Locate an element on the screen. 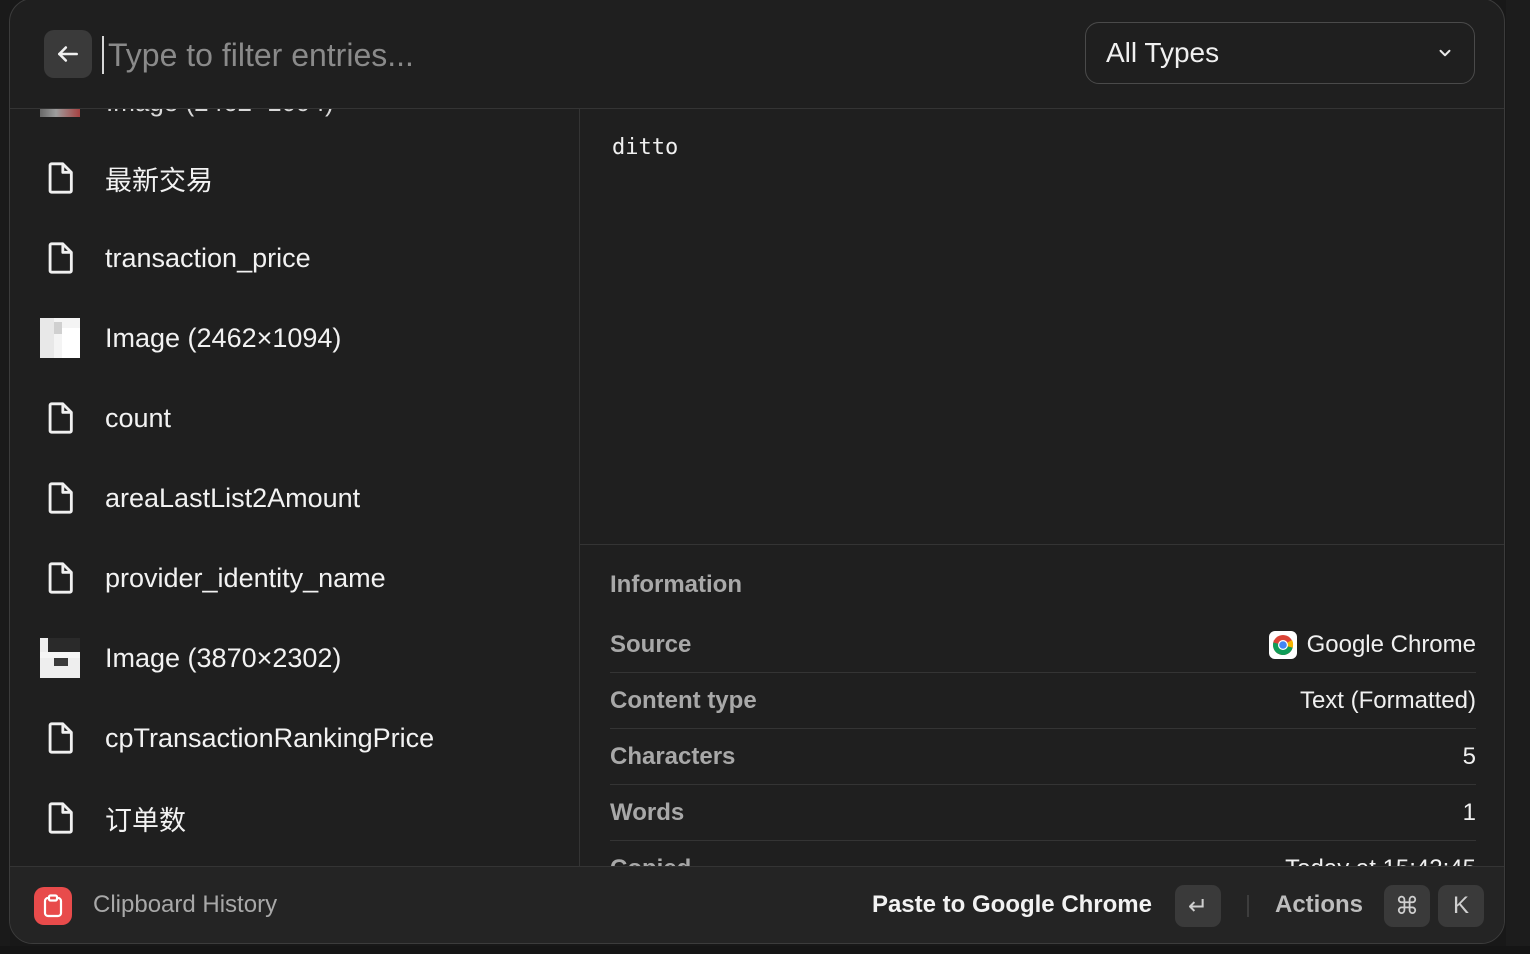  info-key: Characters is located at coordinates (673, 756).